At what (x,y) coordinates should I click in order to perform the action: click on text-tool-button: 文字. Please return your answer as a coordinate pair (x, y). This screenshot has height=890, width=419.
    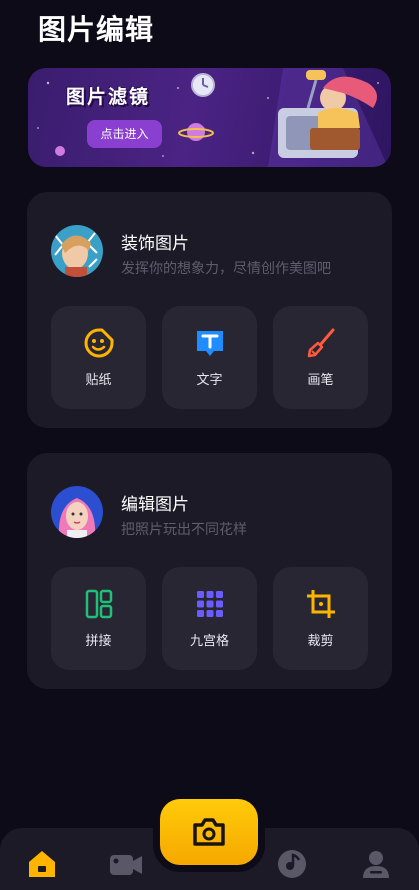
    Looking at the image, I should click on (209, 357).